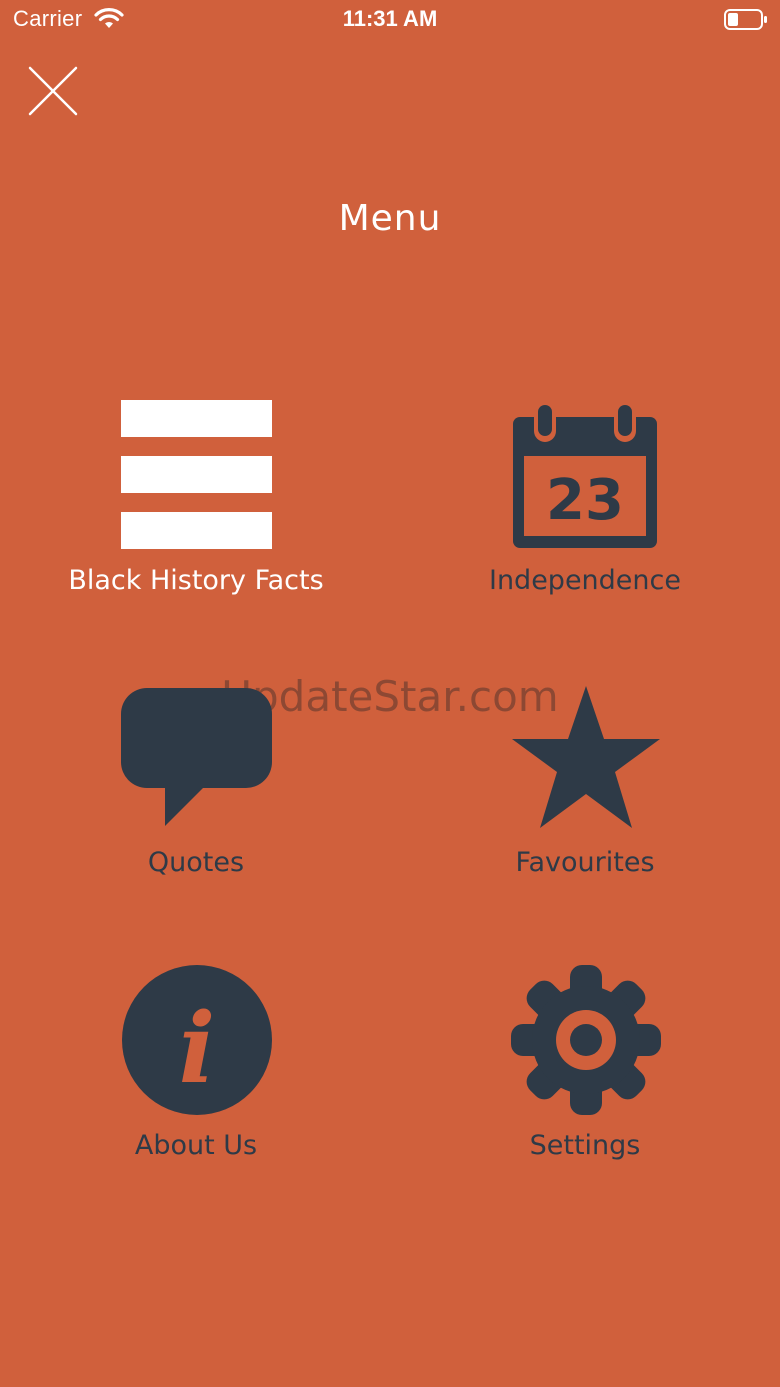 The width and height of the screenshot is (780, 1387). Describe the element at coordinates (585, 500) in the screenshot. I see `calendar-day: 23` at that location.